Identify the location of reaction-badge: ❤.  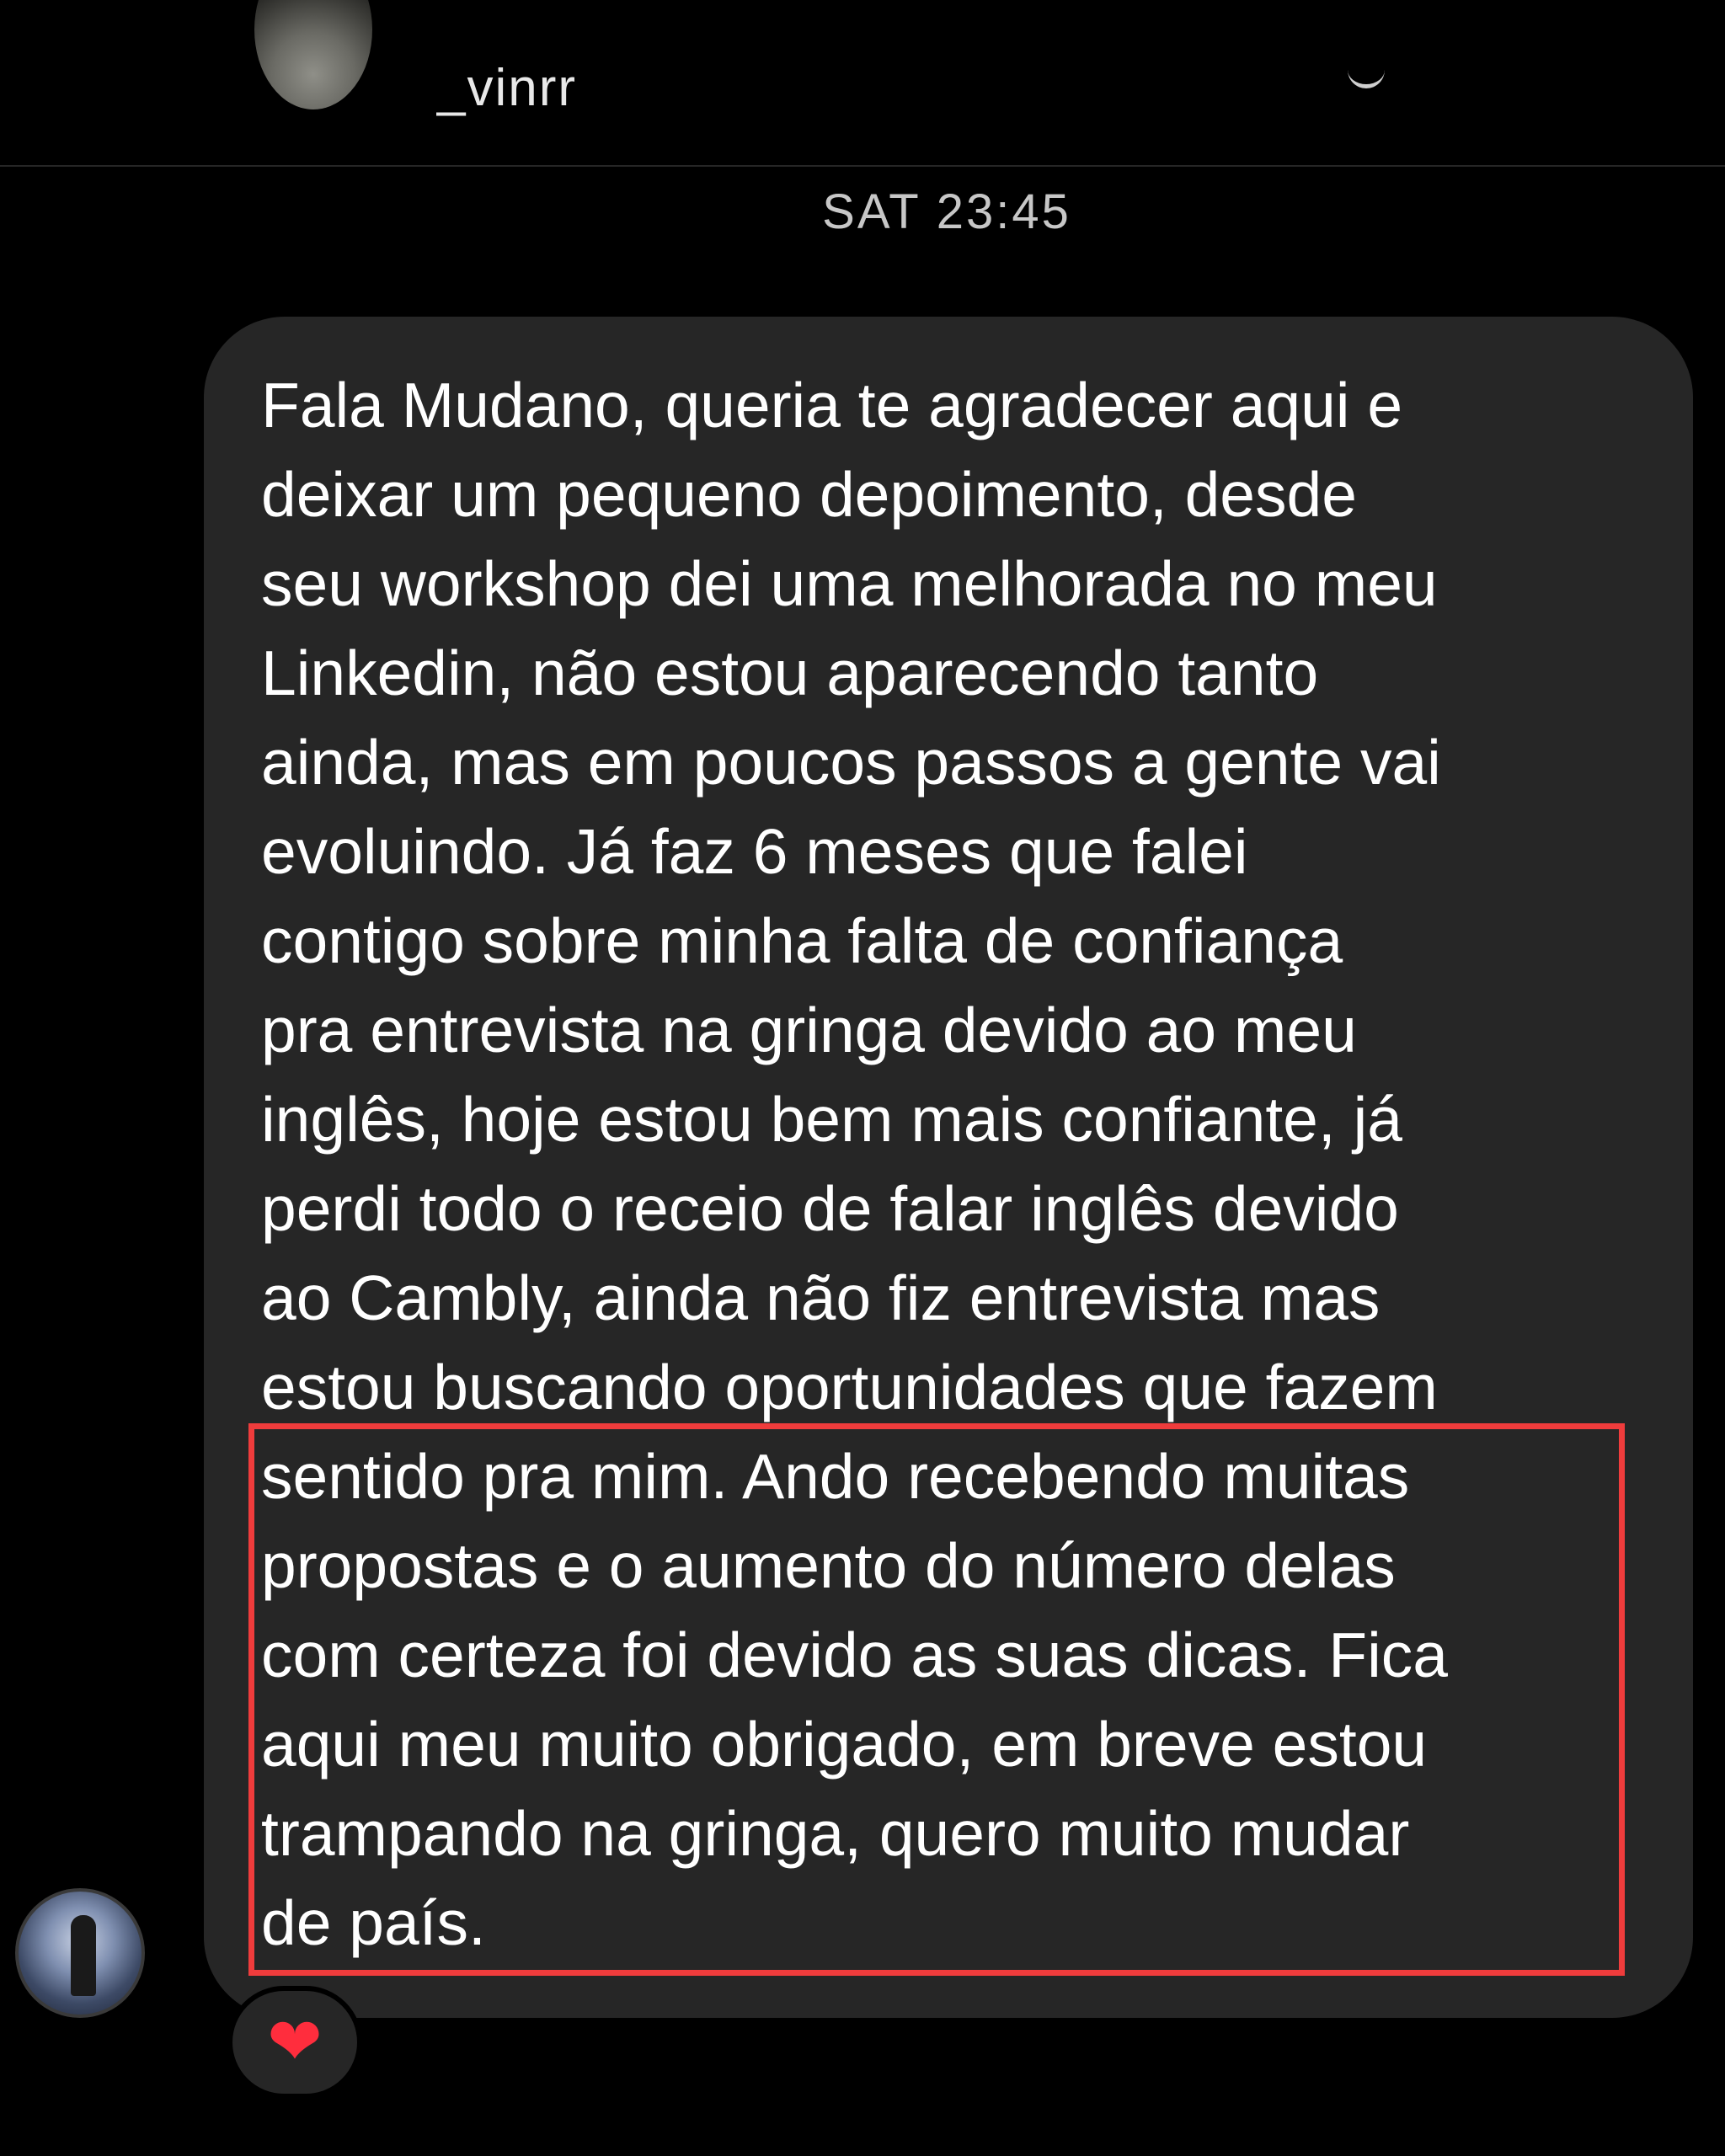
(294, 2043).